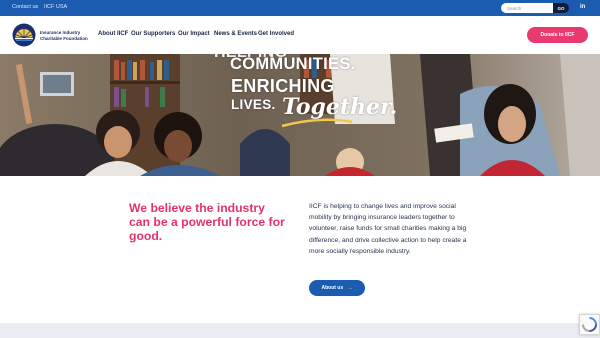 The height and width of the screenshot is (338, 600). I want to click on nav-item-get-involved: Get Involved, so click(276, 34).